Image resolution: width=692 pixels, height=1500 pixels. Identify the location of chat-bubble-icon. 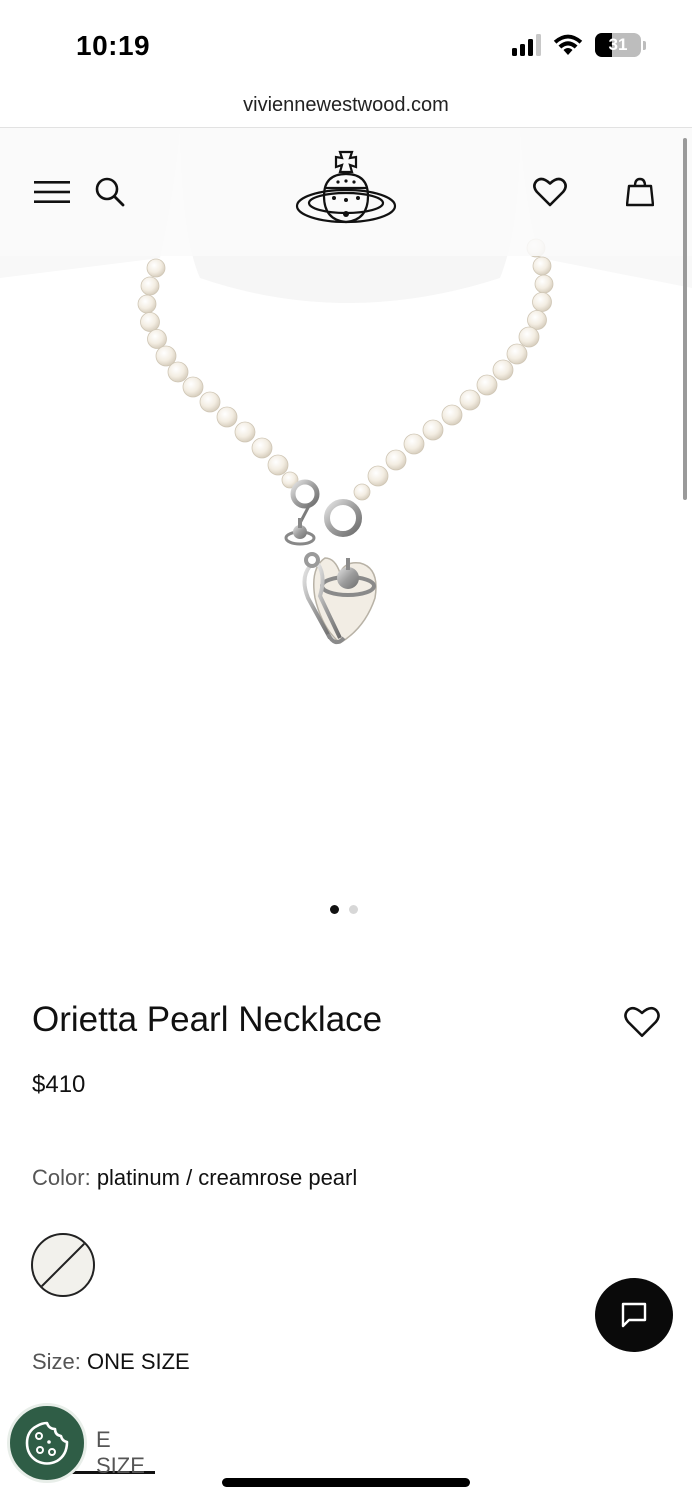
(634, 1315).